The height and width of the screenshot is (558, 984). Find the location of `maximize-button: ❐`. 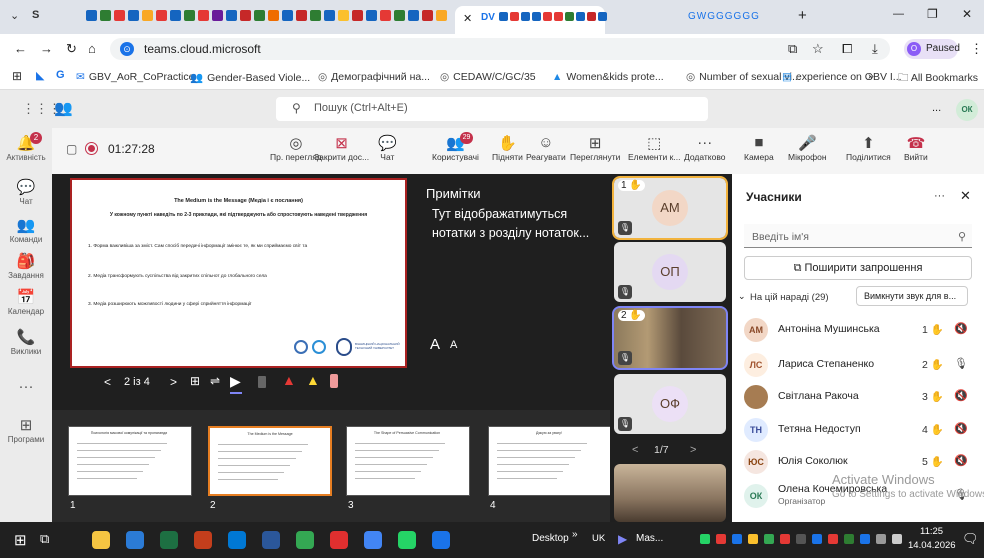

maximize-button: ❐ is located at coordinates (932, 14).